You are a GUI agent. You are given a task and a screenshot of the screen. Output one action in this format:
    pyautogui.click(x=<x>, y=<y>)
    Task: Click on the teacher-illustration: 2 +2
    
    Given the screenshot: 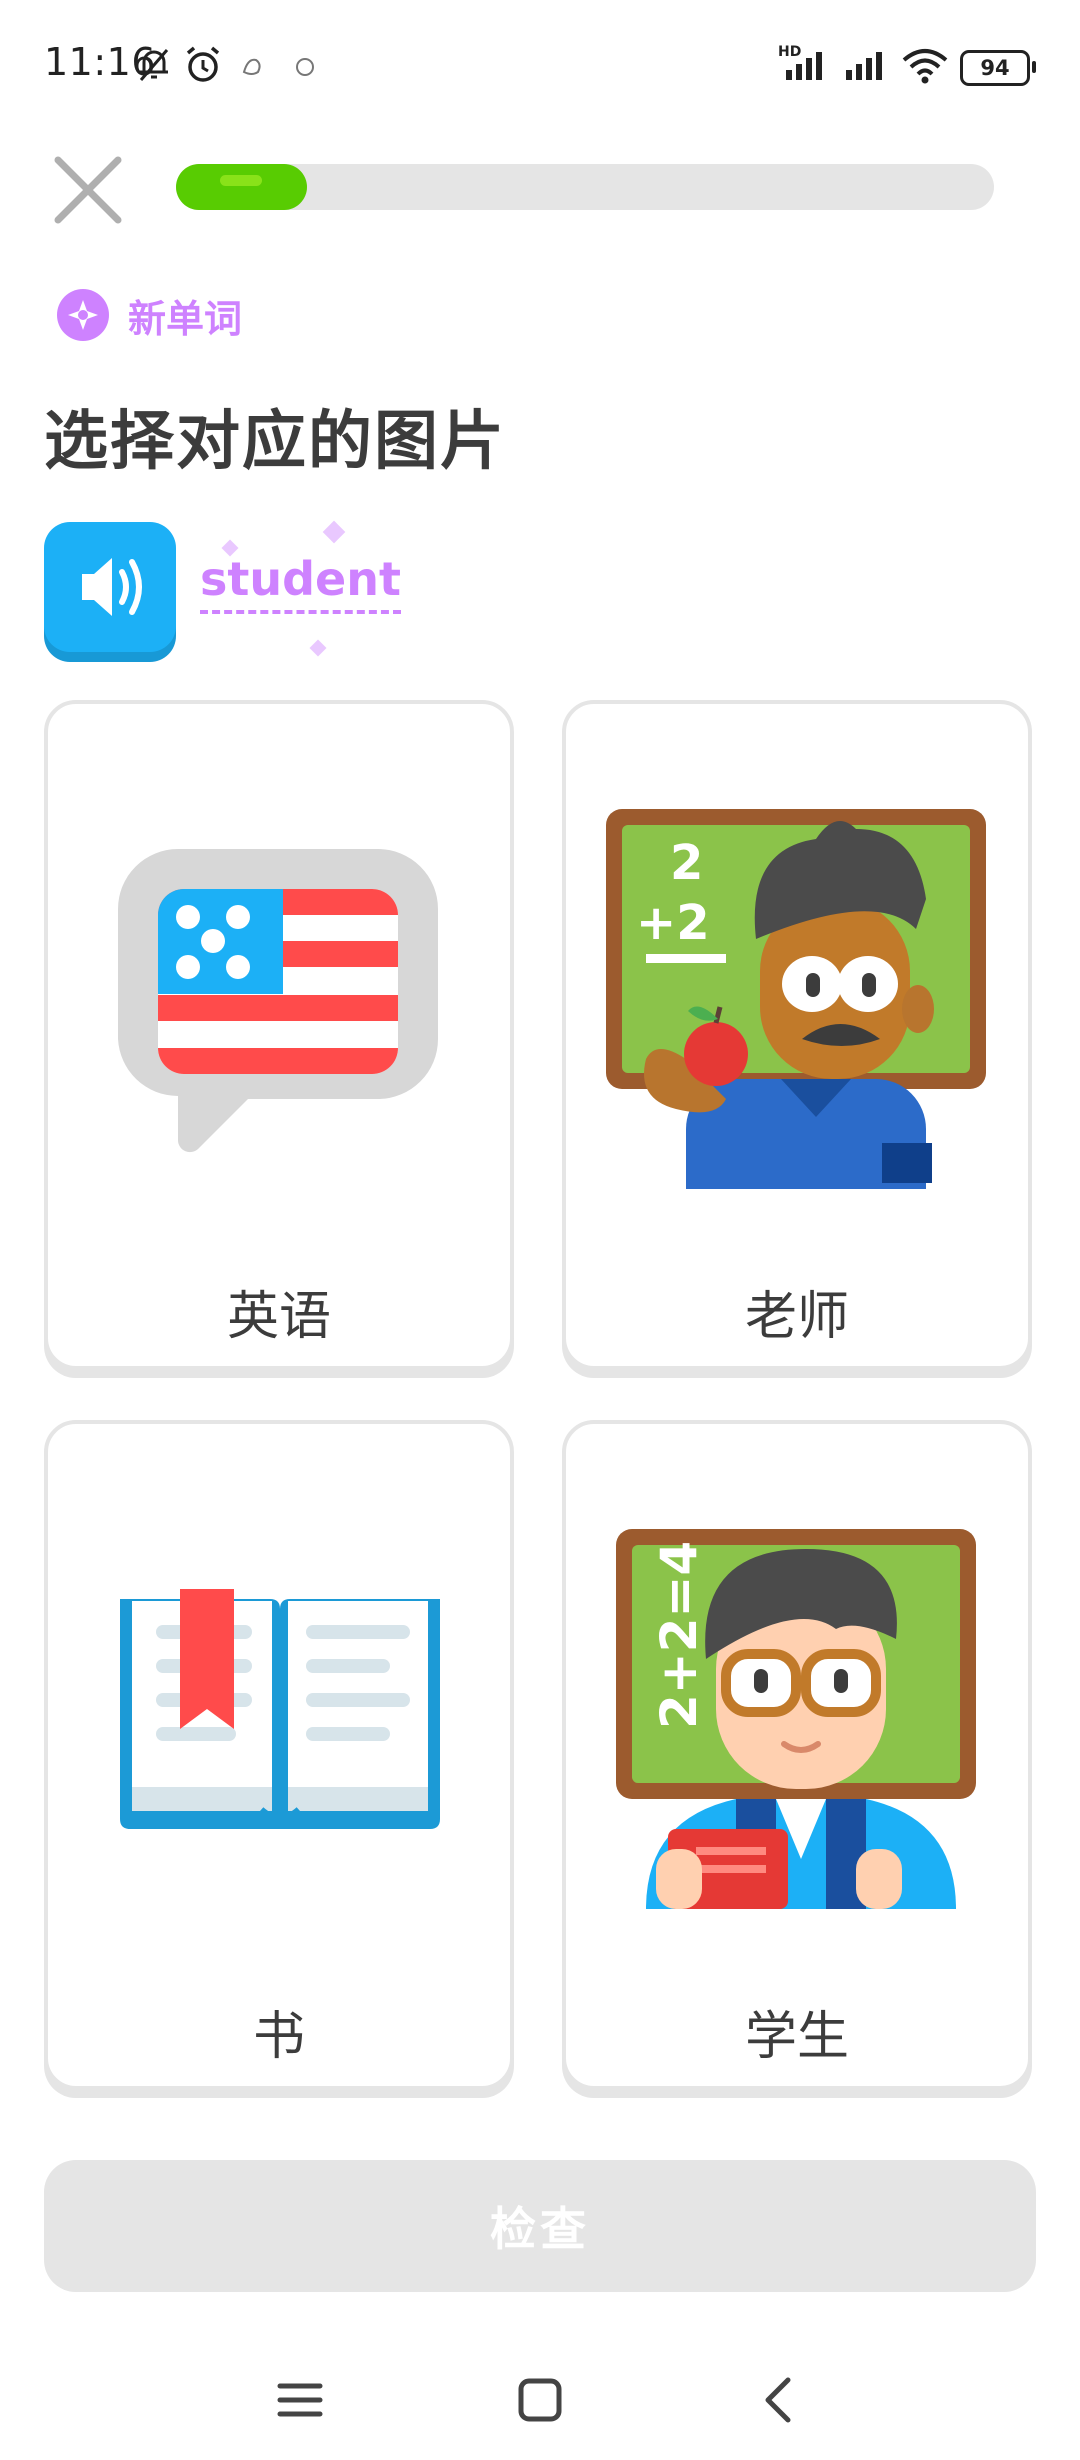 What is the action you would take?
    pyautogui.click(x=796, y=999)
    